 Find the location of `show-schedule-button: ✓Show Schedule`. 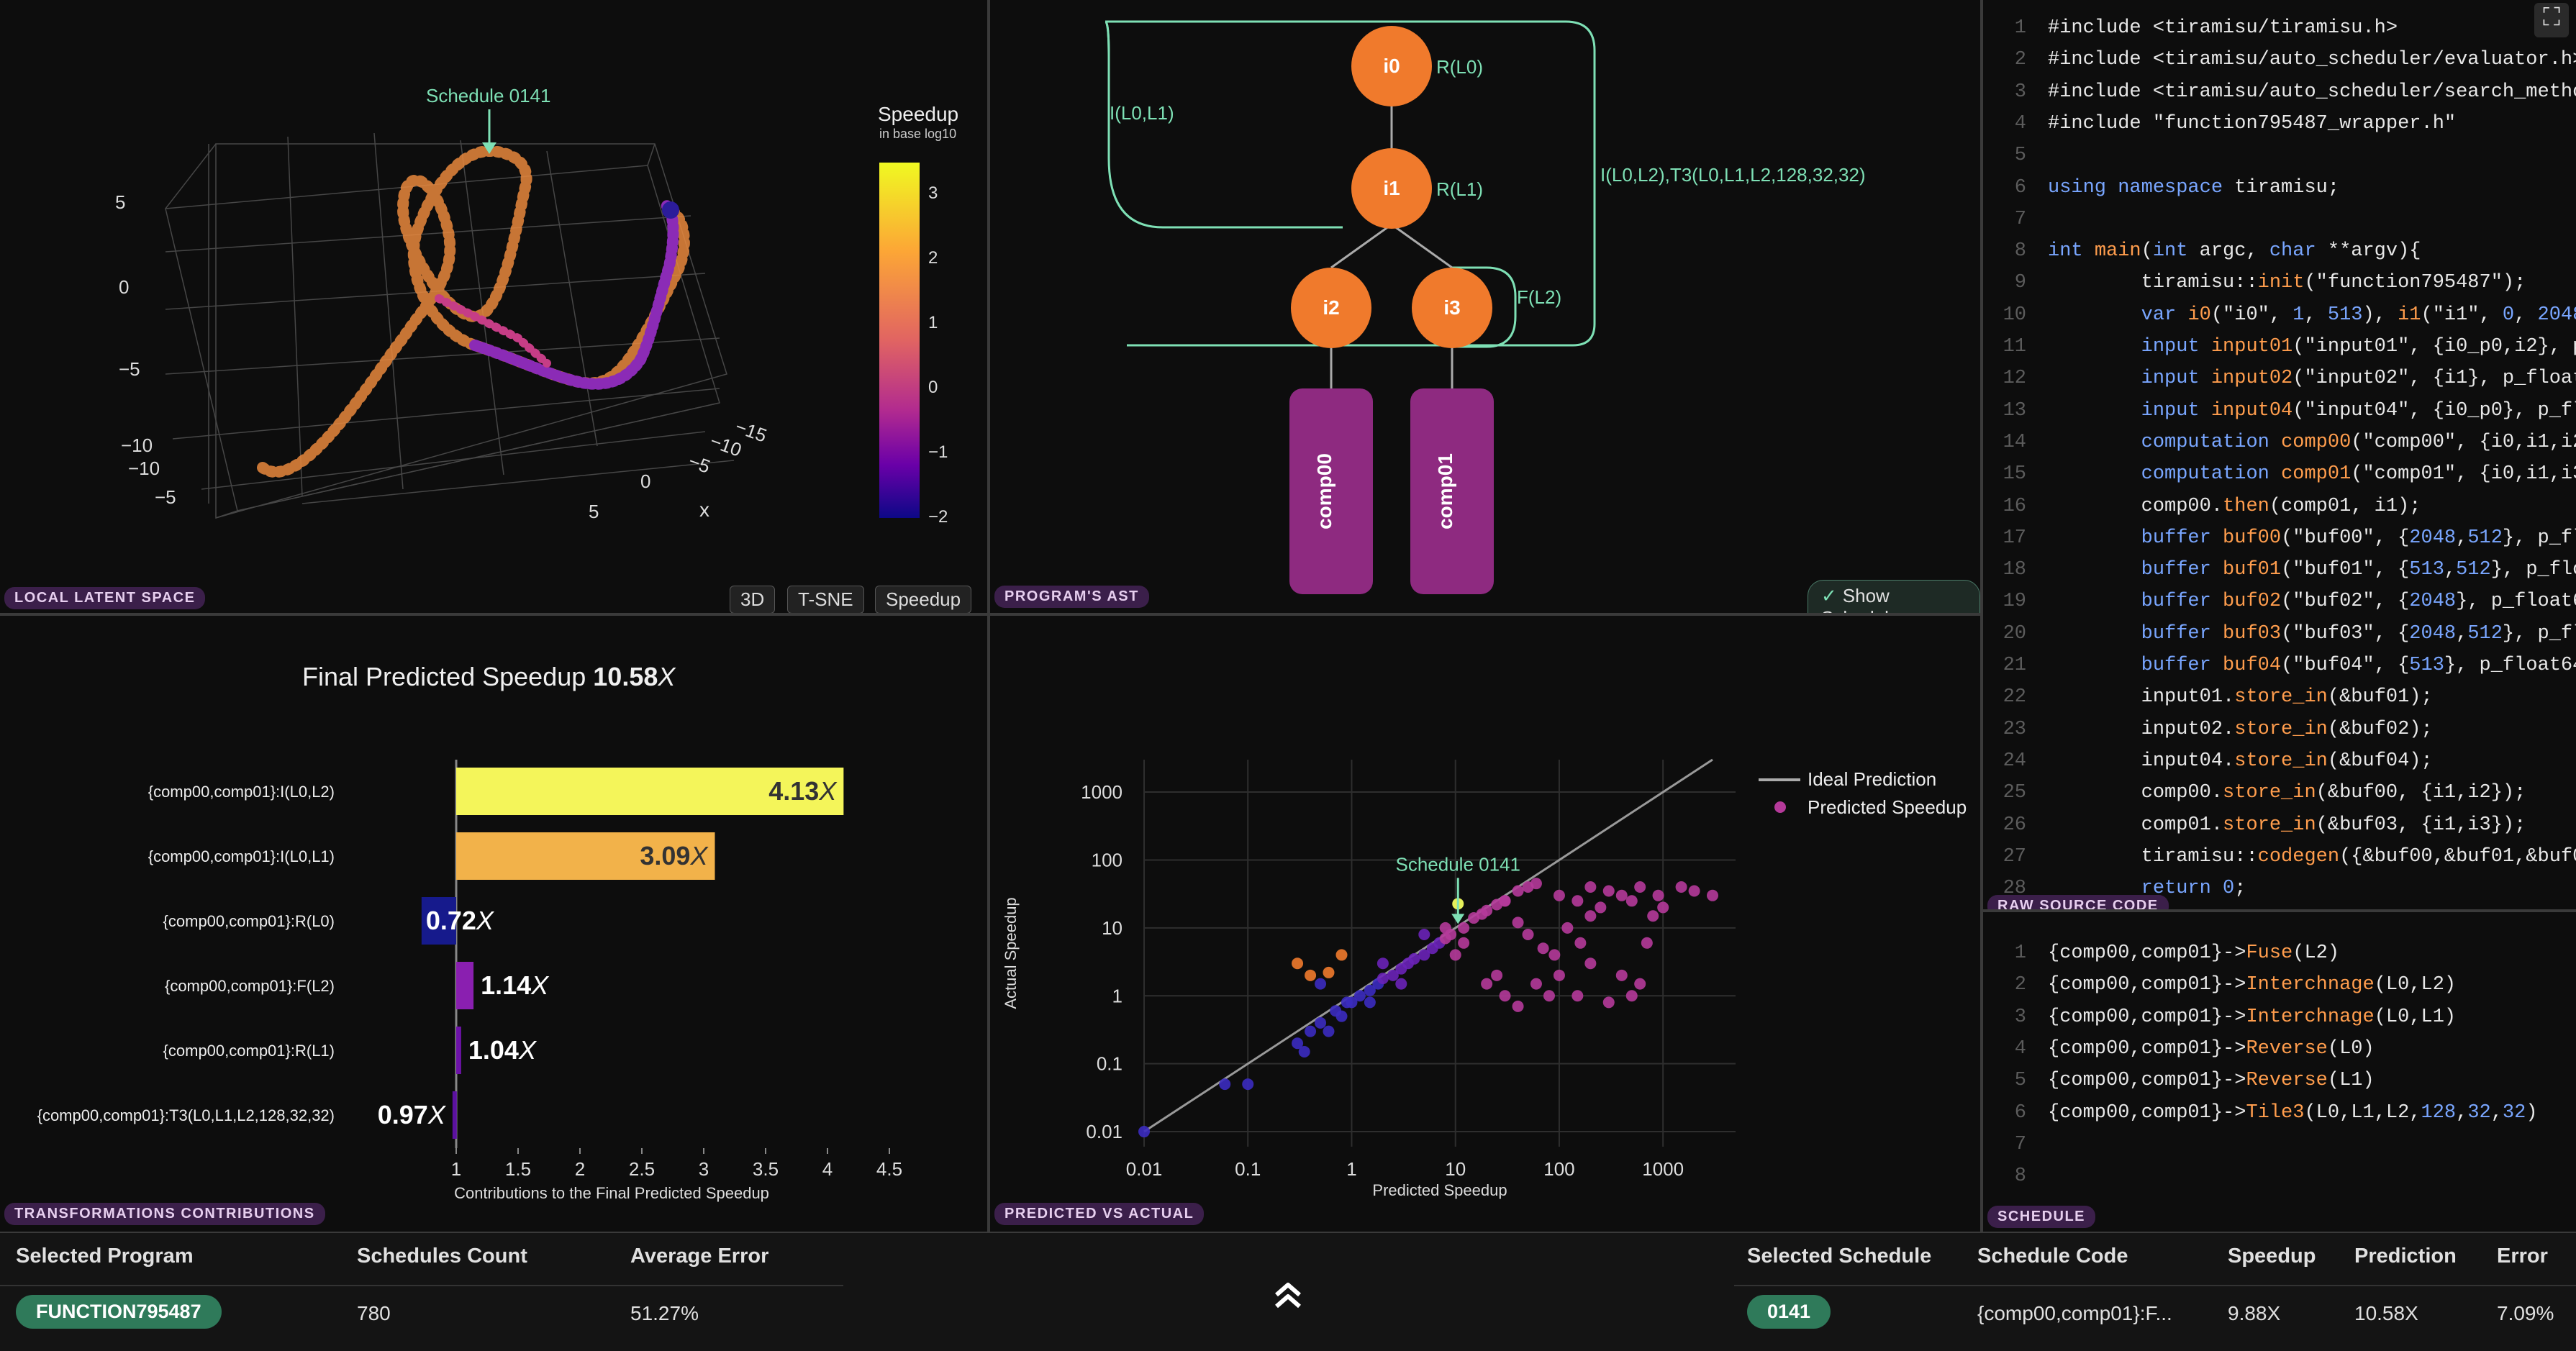

show-schedule-button: ✓Show Schedule is located at coordinates (1894, 597).